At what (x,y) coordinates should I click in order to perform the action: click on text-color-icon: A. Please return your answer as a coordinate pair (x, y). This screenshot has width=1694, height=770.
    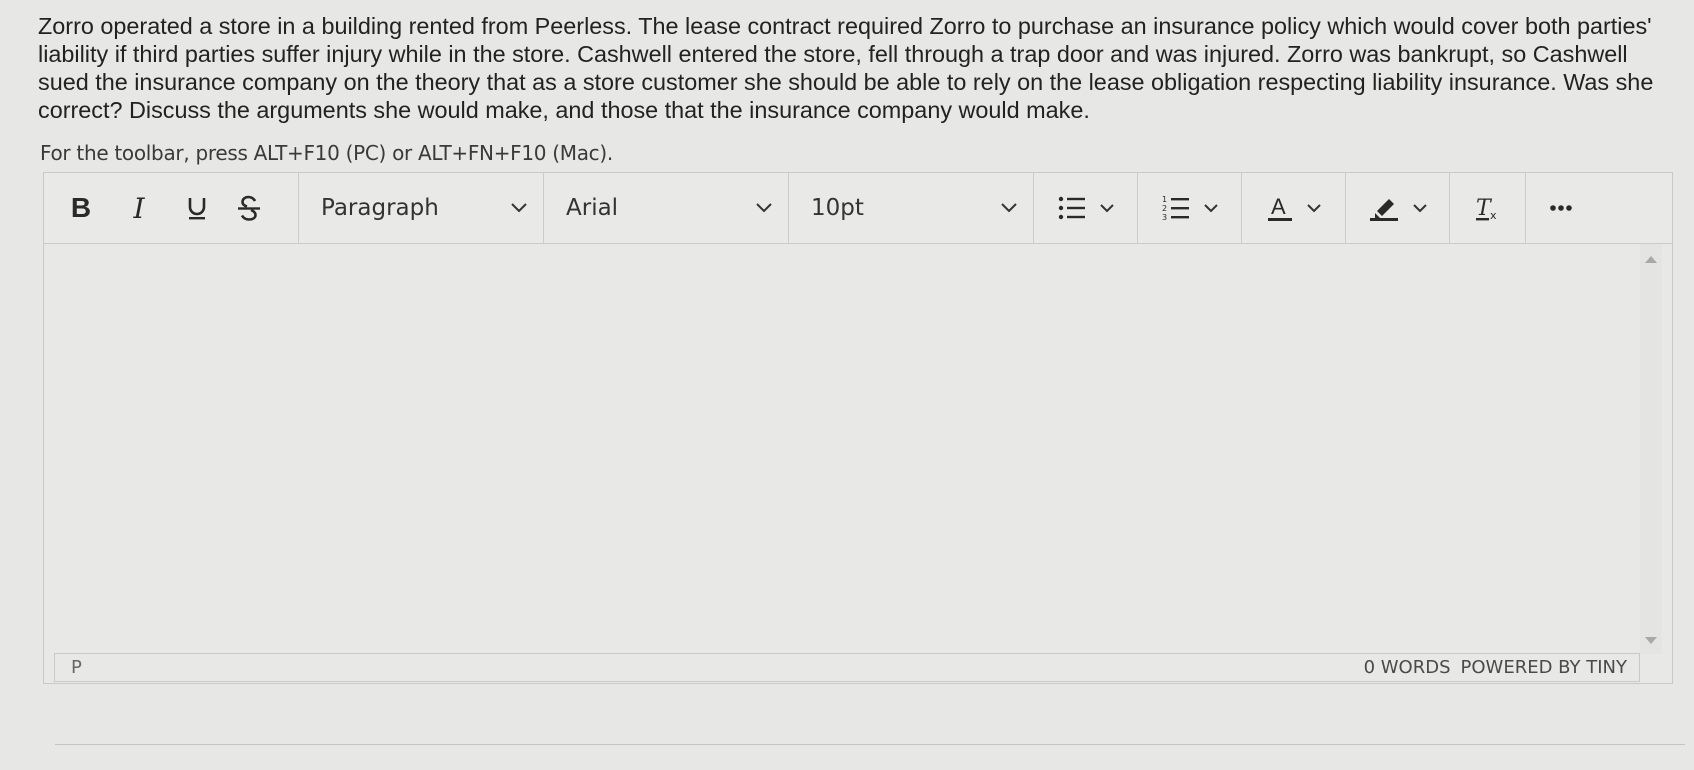
    Looking at the image, I should click on (1279, 207).